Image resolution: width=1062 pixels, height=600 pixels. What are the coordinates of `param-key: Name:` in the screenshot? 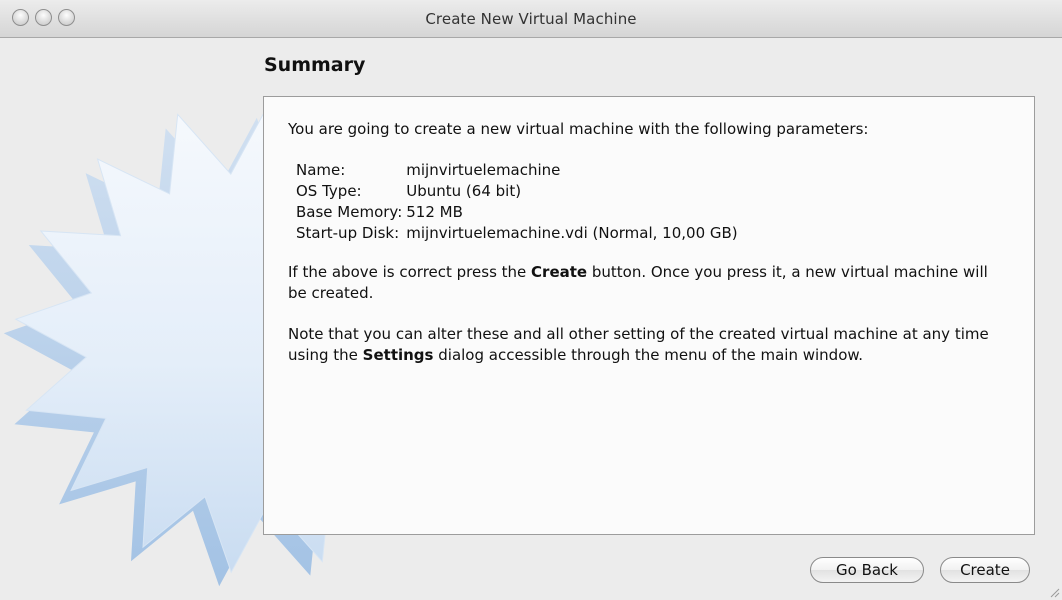 It's located at (321, 170).